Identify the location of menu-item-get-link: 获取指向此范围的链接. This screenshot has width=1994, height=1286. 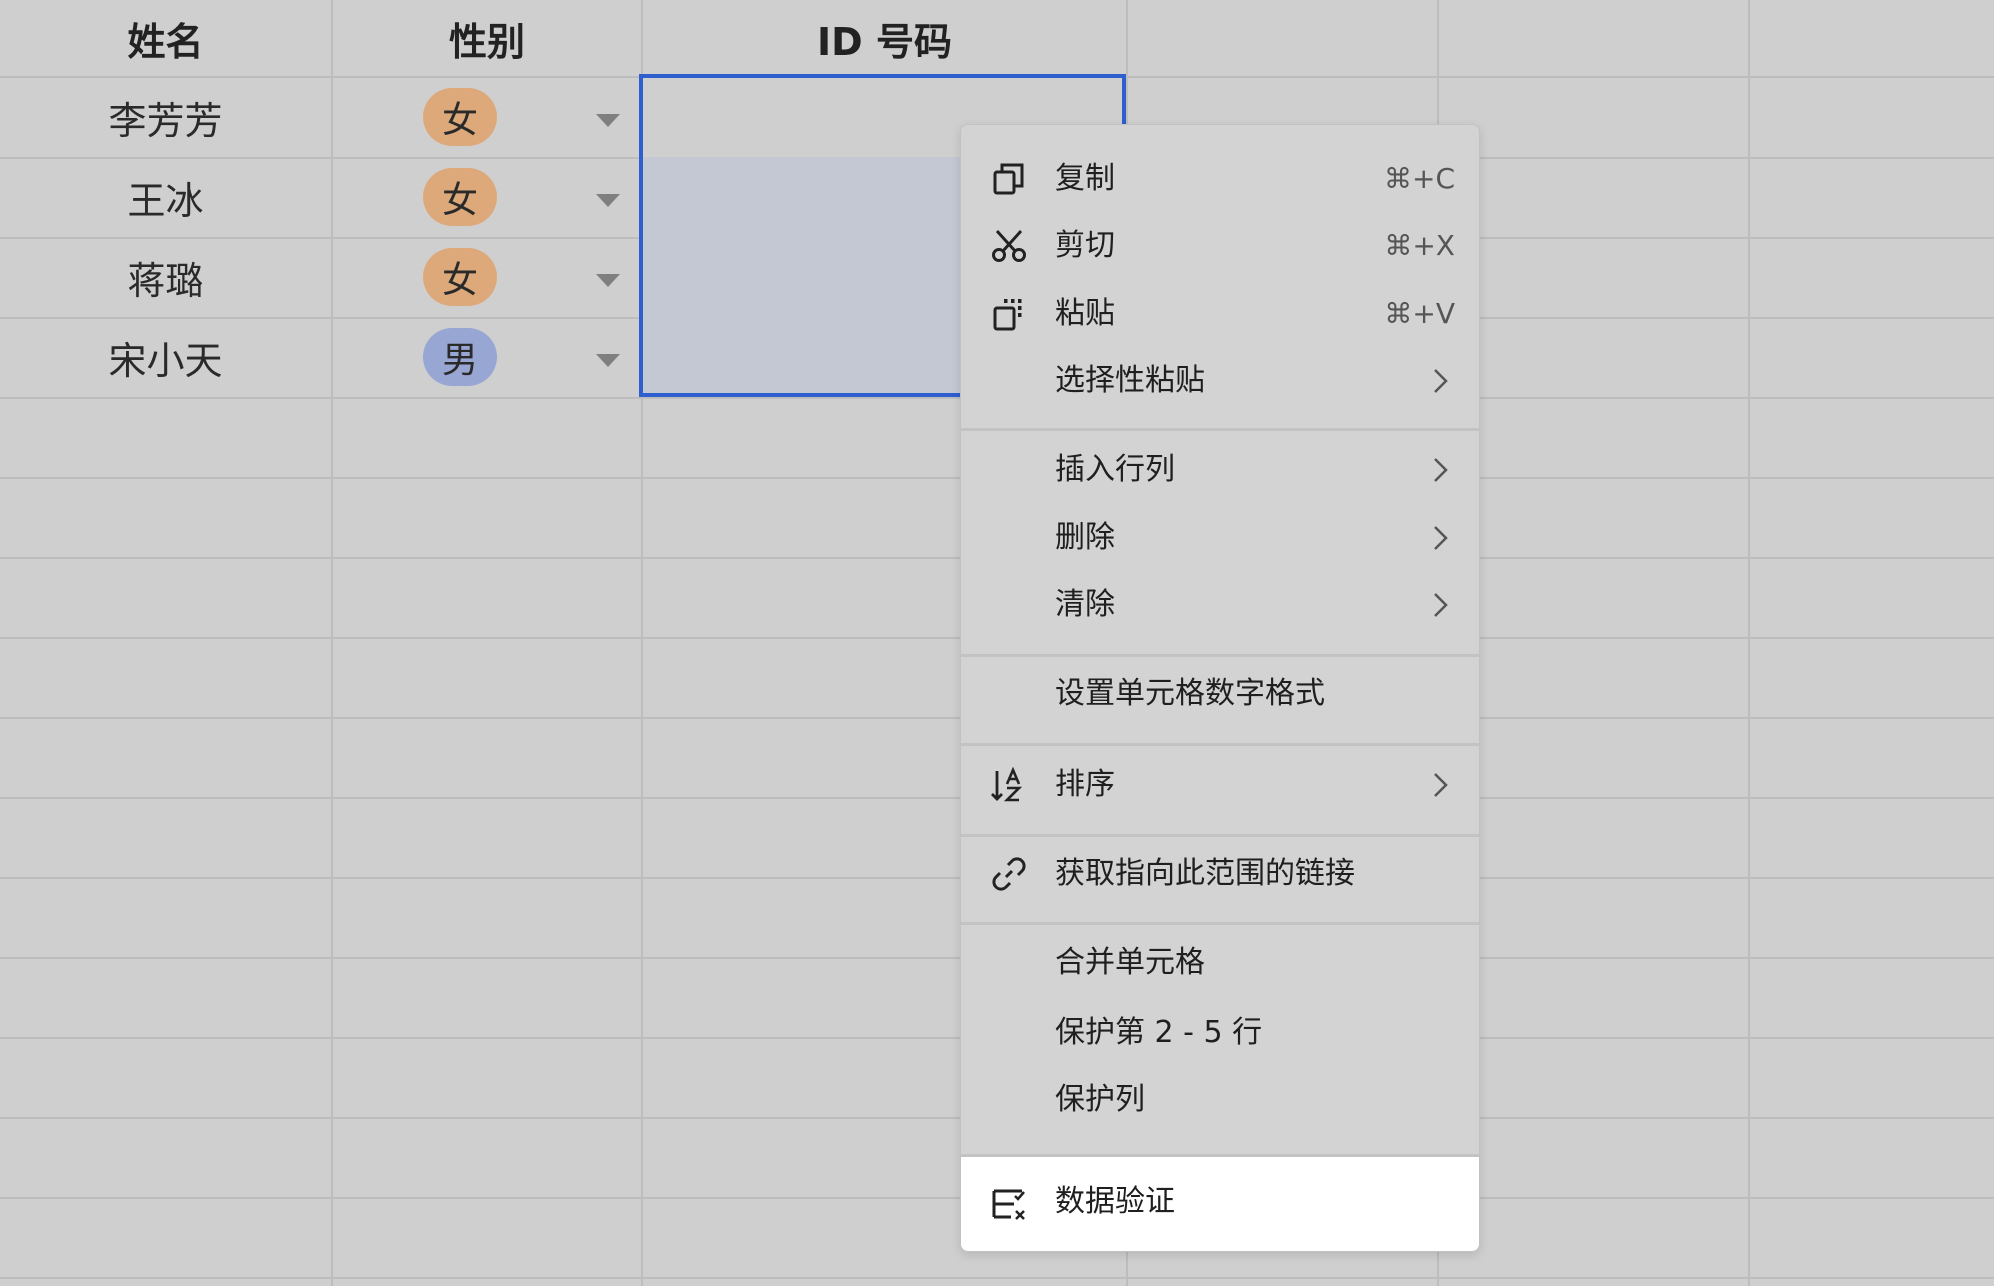
(1220, 874).